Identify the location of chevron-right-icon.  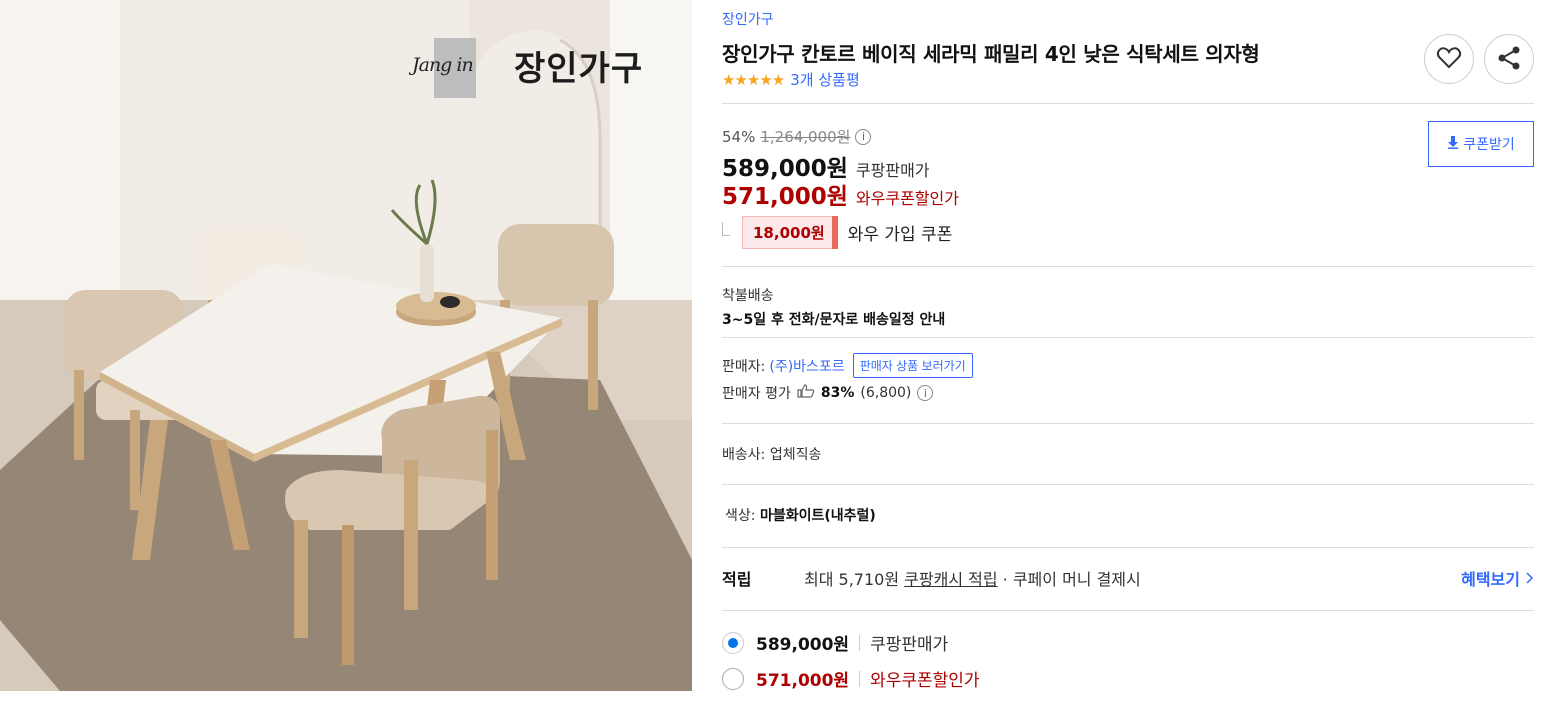
(1530, 578).